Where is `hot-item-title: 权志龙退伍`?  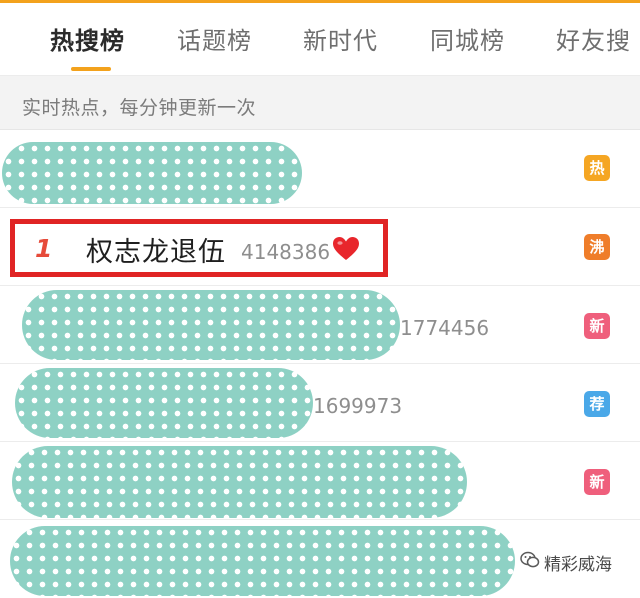 hot-item-title: 权志龙退伍 is located at coordinates (156, 249).